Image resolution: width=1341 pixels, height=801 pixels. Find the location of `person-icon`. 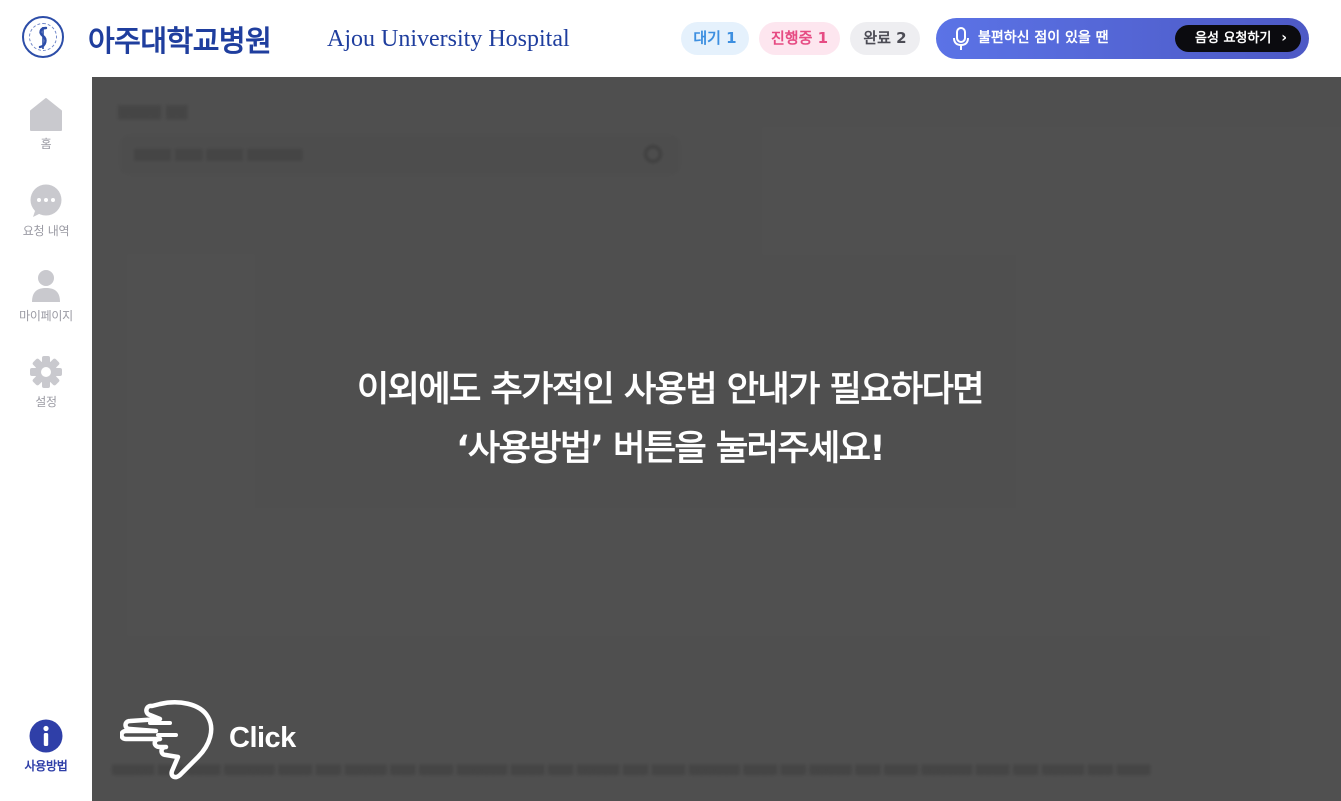

person-icon is located at coordinates (46, 286).